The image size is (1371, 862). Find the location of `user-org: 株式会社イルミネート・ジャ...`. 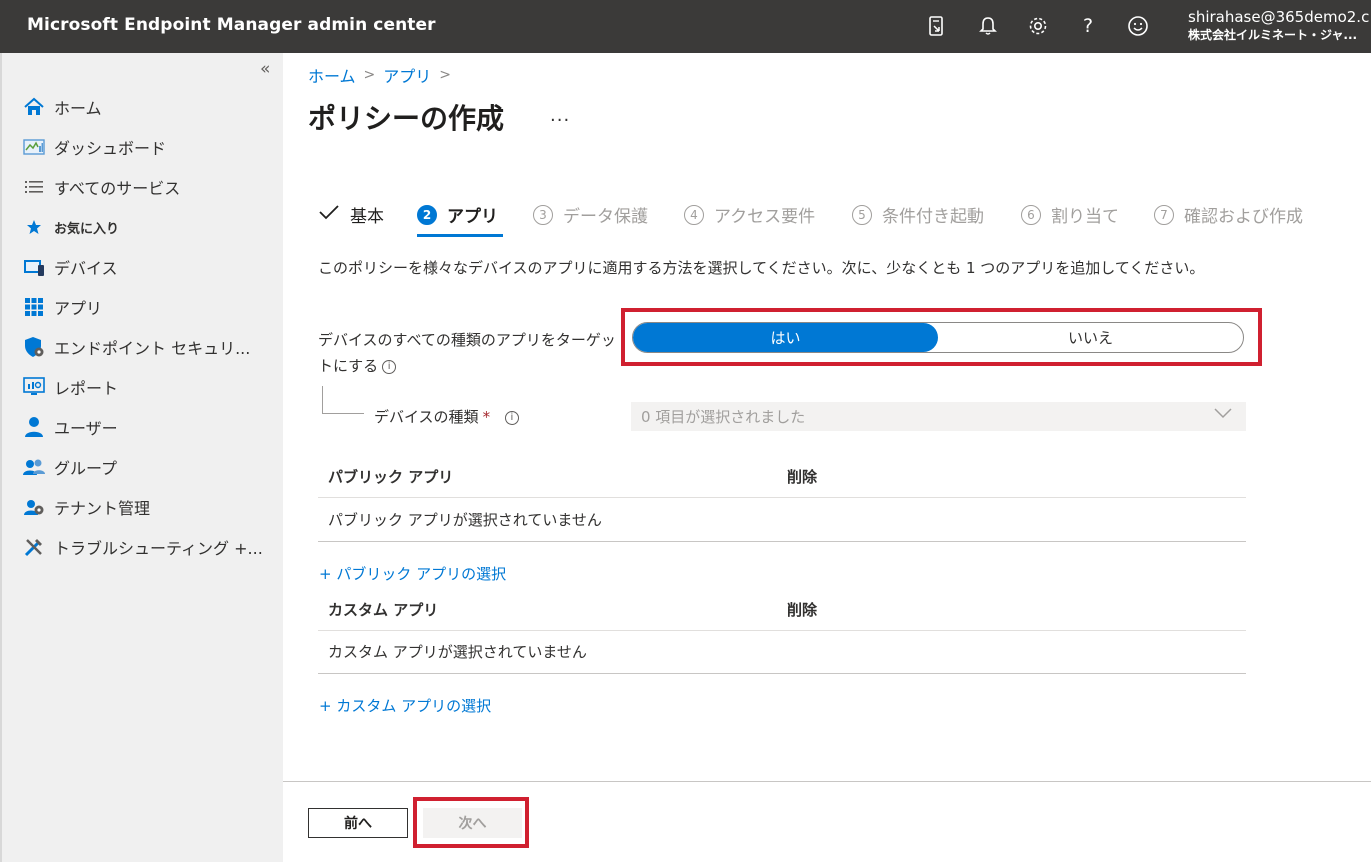

user-org: 株式会社イルミネート・ジャ... is located at coordinates (1273, 35).